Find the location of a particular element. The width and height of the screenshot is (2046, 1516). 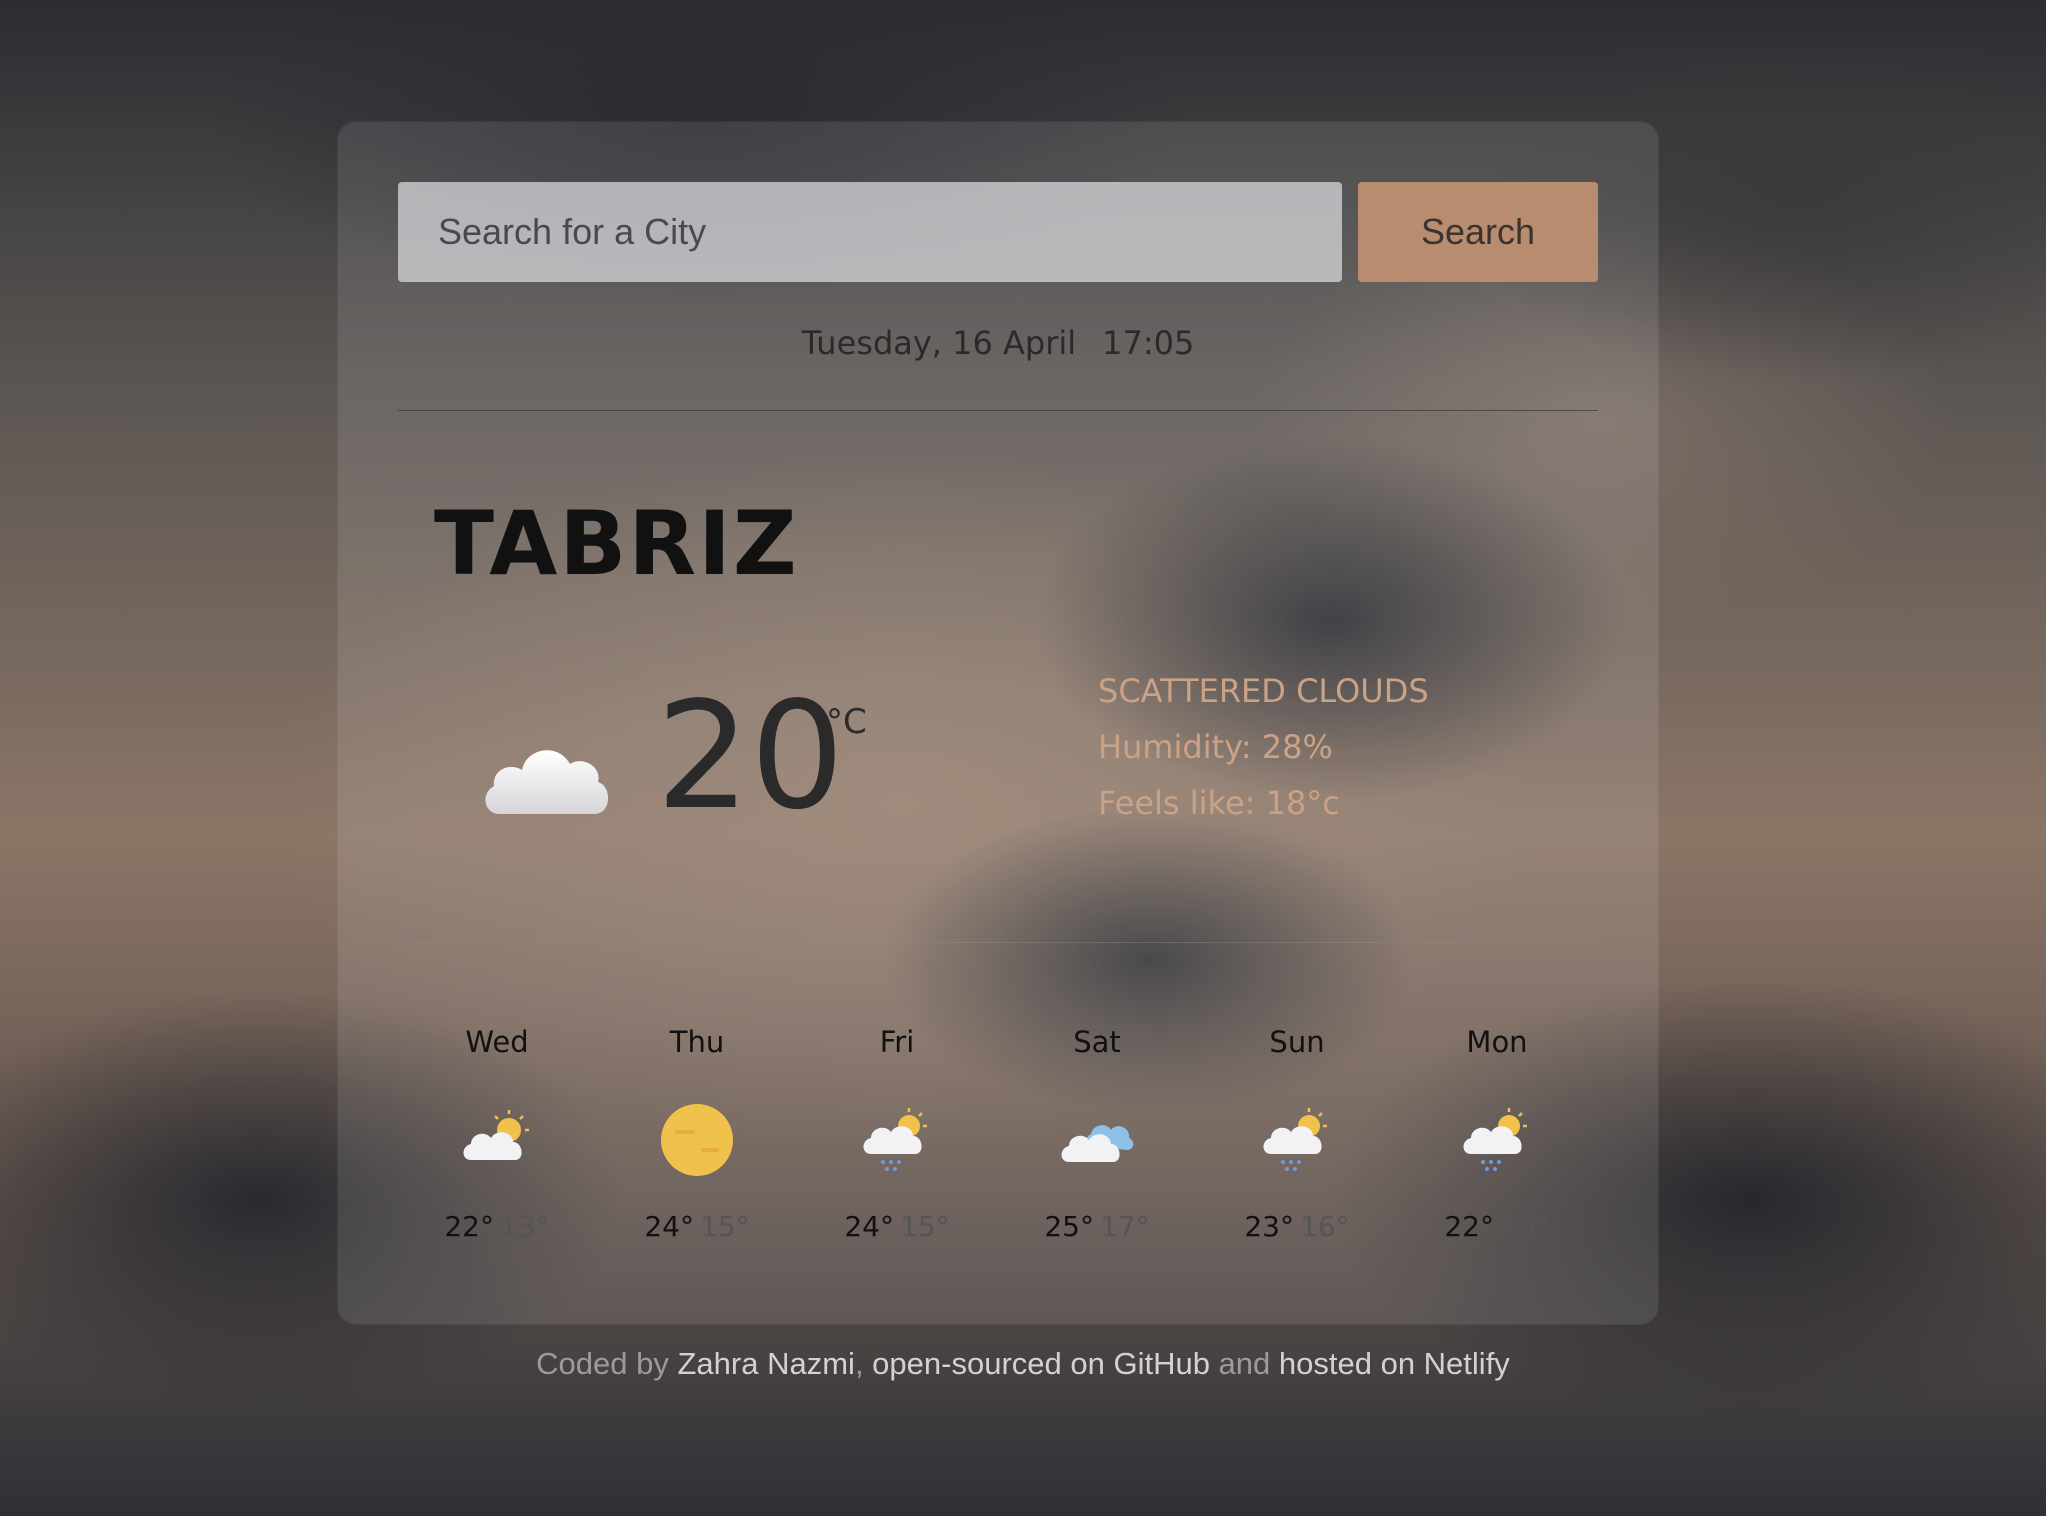

sun-icon is located at coordinates (697, 1140).